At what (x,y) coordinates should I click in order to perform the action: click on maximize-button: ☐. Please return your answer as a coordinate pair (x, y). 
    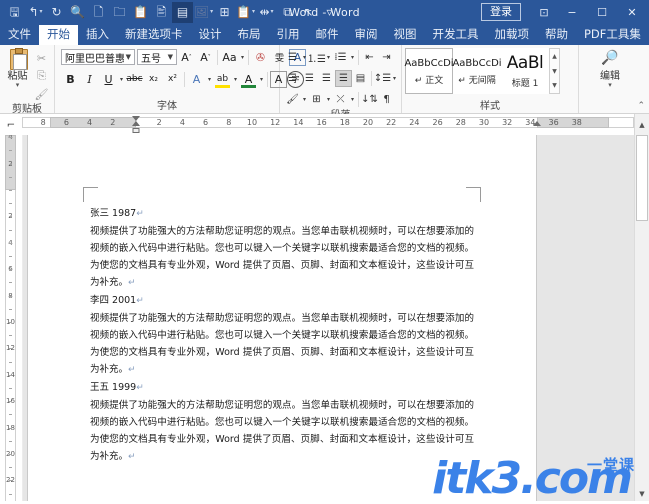
    Looking at the image, I should click on (602, 12).